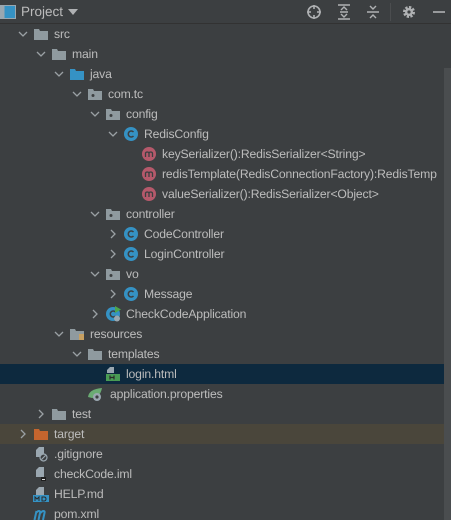 The width and height of the screenshot is (451, 520). I want to click on leaf-gear-icon, so click(96, 394).